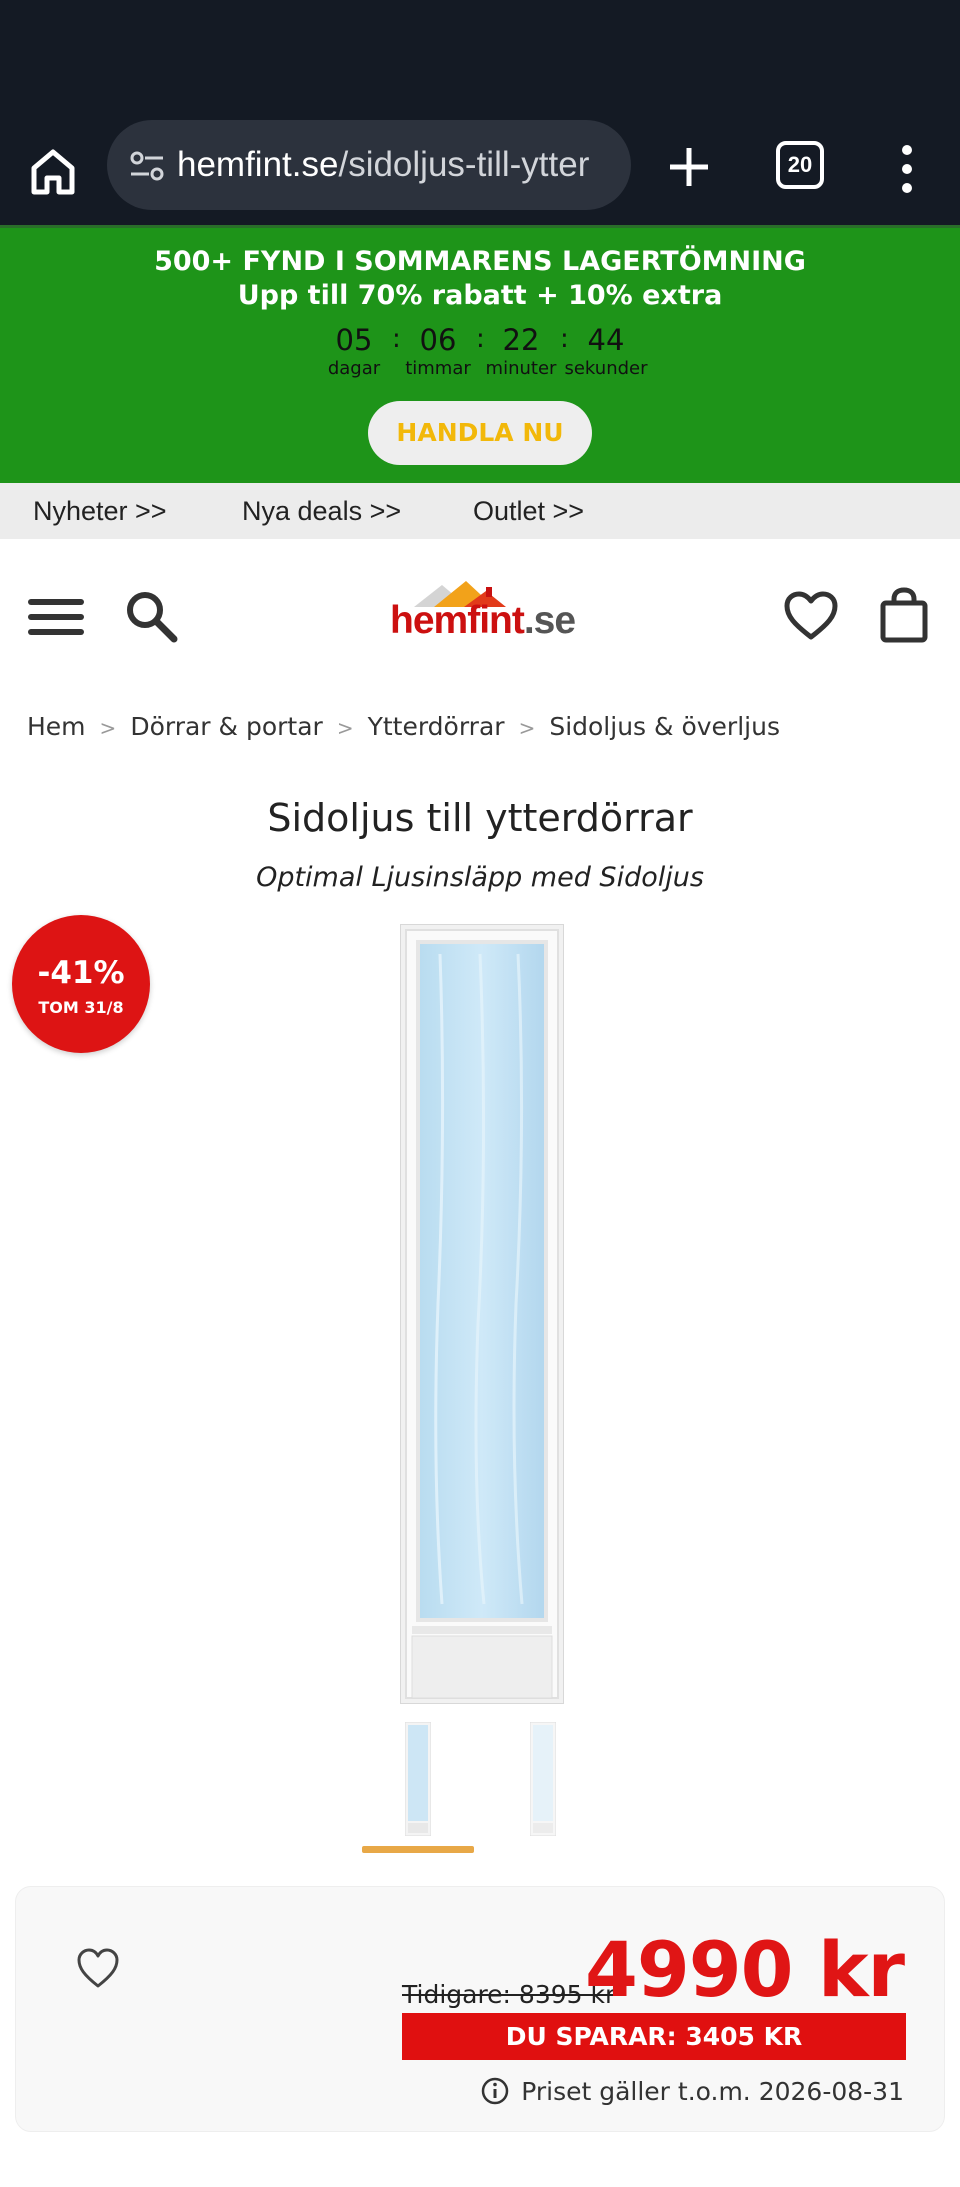 The width and height of the screenshot is (960, 2187). Describe the element at coordinates (321, 511) in the screenshot. I see `quicknav-item-nya-deals: Nya deals >>` at that location.